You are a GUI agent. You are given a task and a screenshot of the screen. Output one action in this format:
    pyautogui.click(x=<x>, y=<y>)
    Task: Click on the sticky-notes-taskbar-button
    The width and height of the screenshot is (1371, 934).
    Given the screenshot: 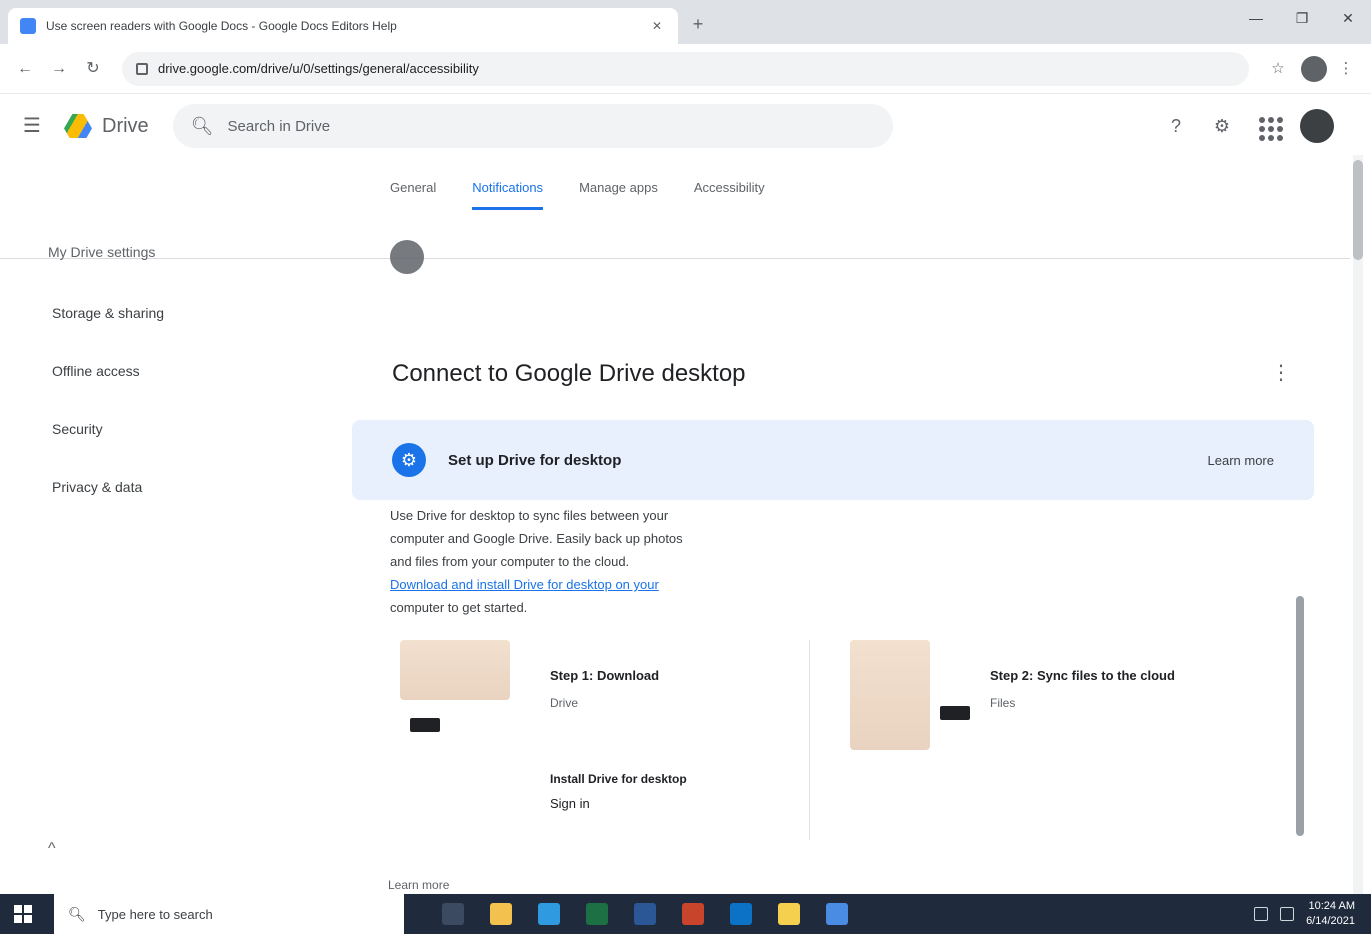 What is the action you would take?
    pyautogui.click(x=789, y=914)
    